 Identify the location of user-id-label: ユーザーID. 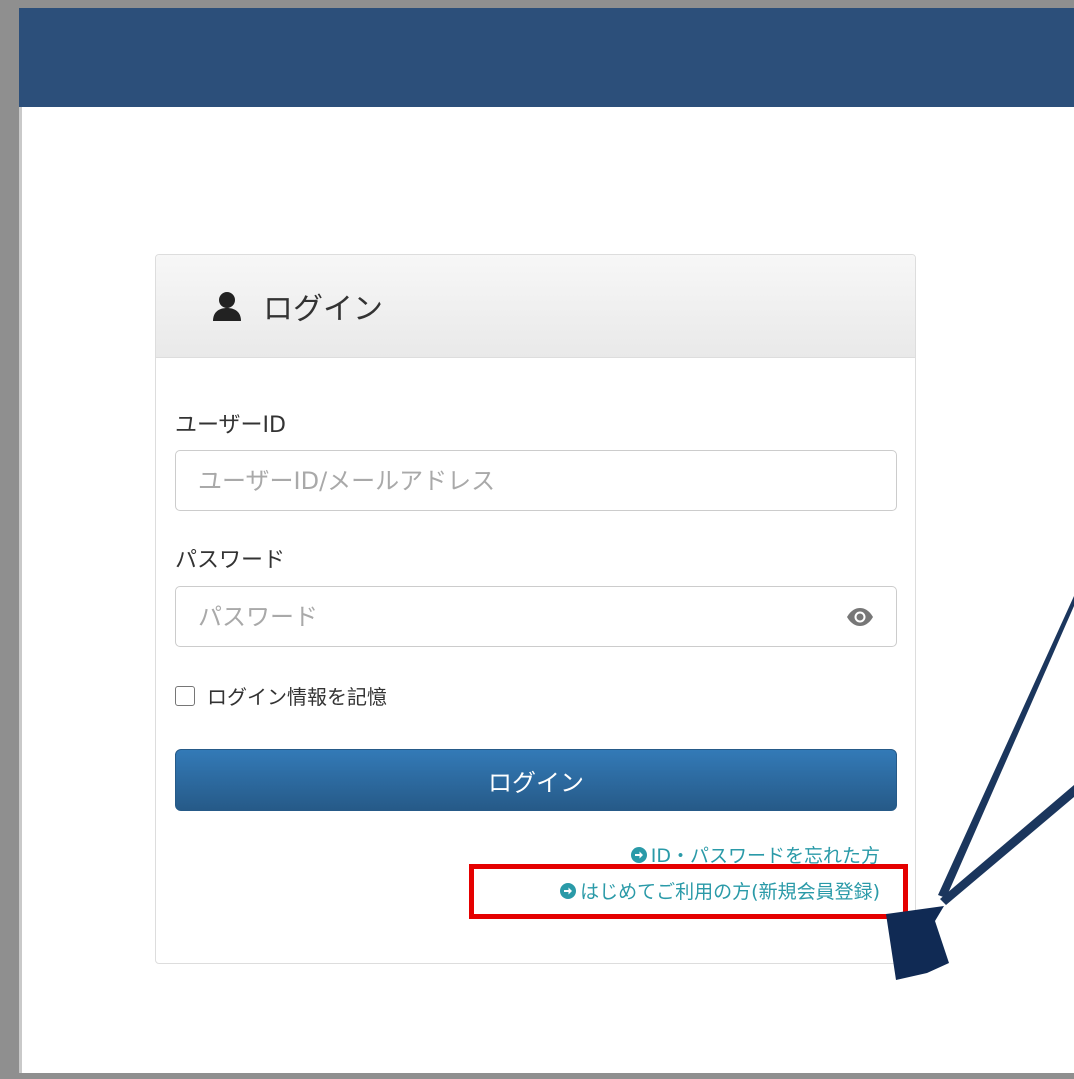
(230, 425).